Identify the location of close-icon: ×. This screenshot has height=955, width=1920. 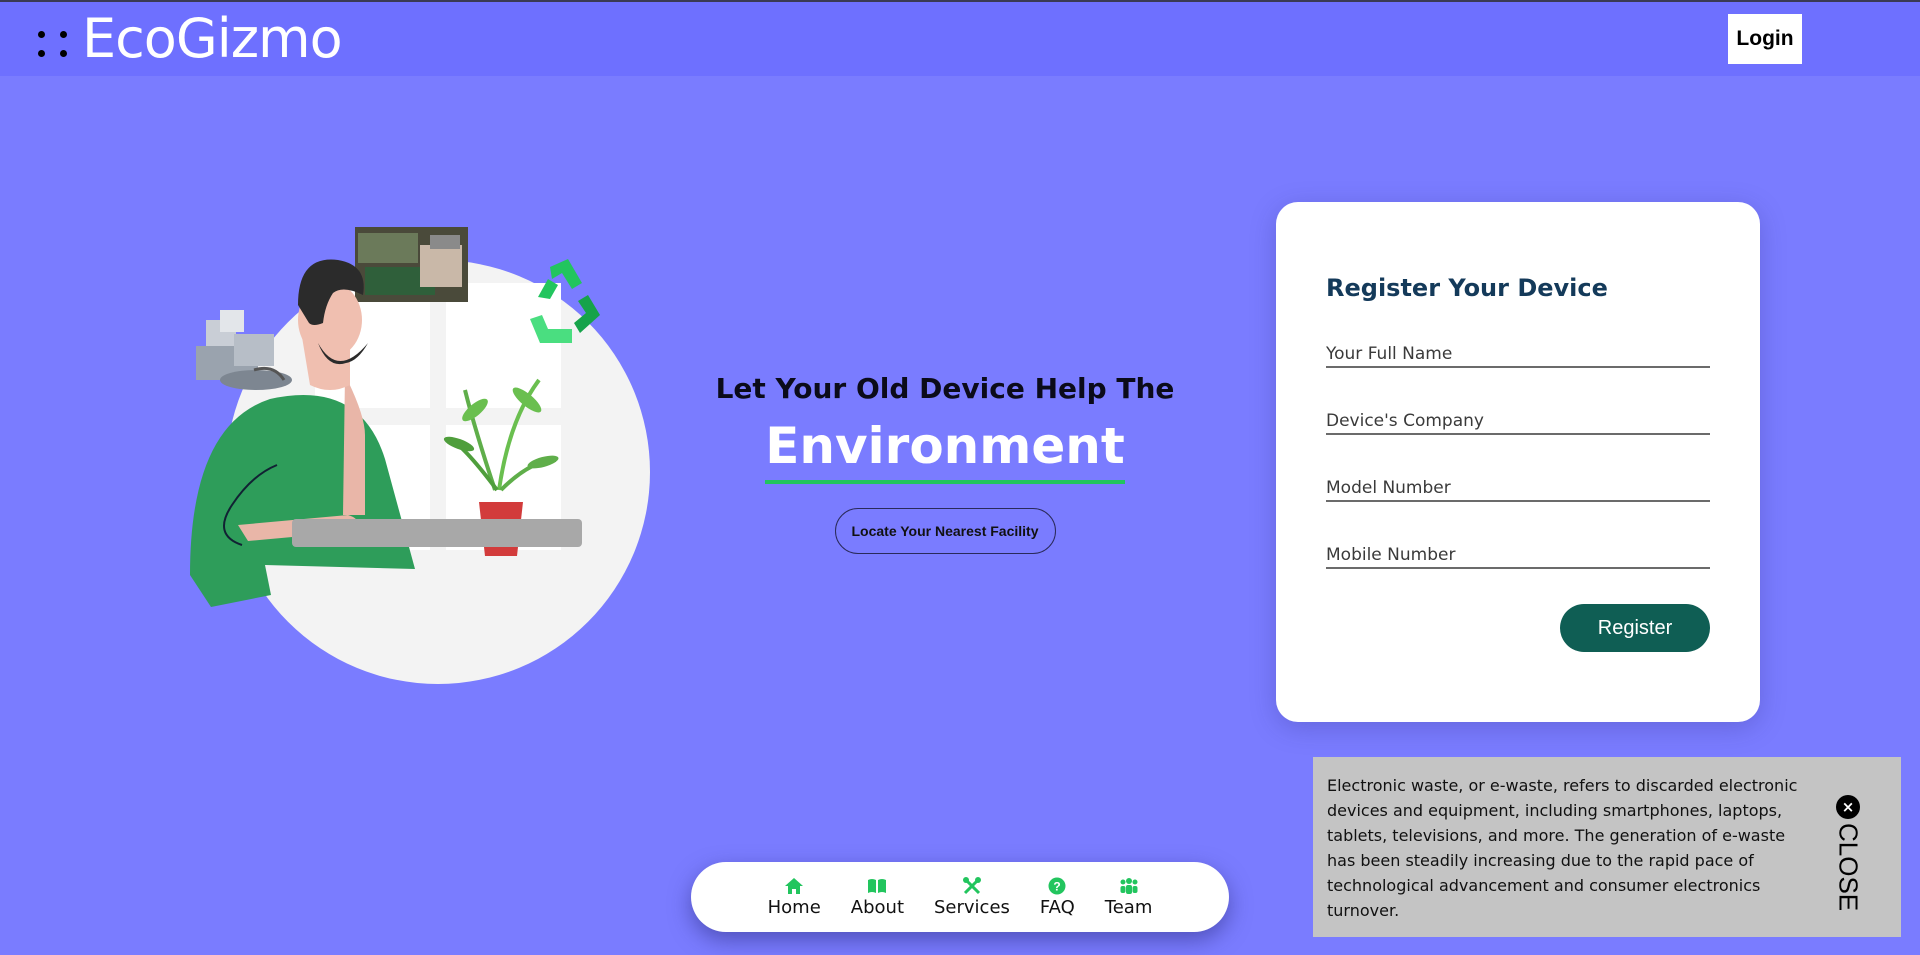
(1848, 807).